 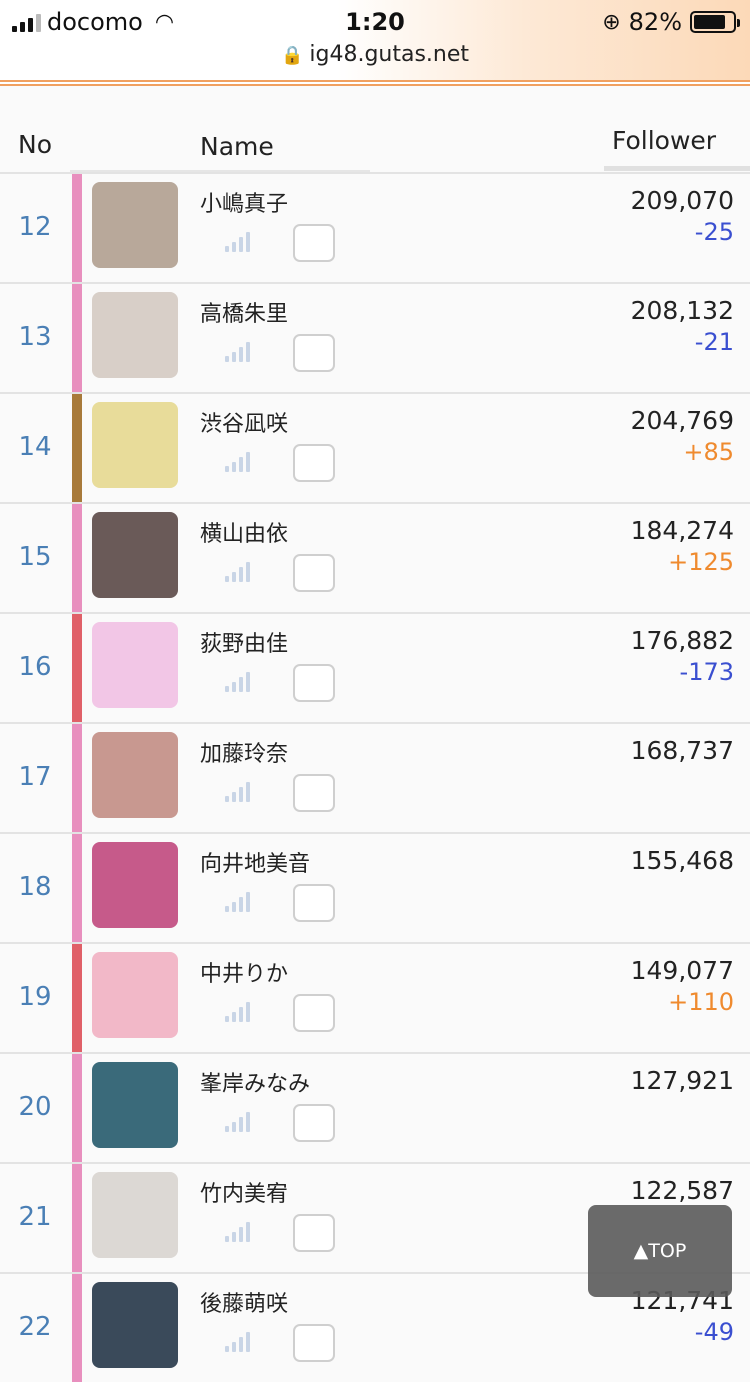 What do you see at coordinates (35, 997) in the screenshot?
I see `rank-number: 19` at bounding box center [35, 997].